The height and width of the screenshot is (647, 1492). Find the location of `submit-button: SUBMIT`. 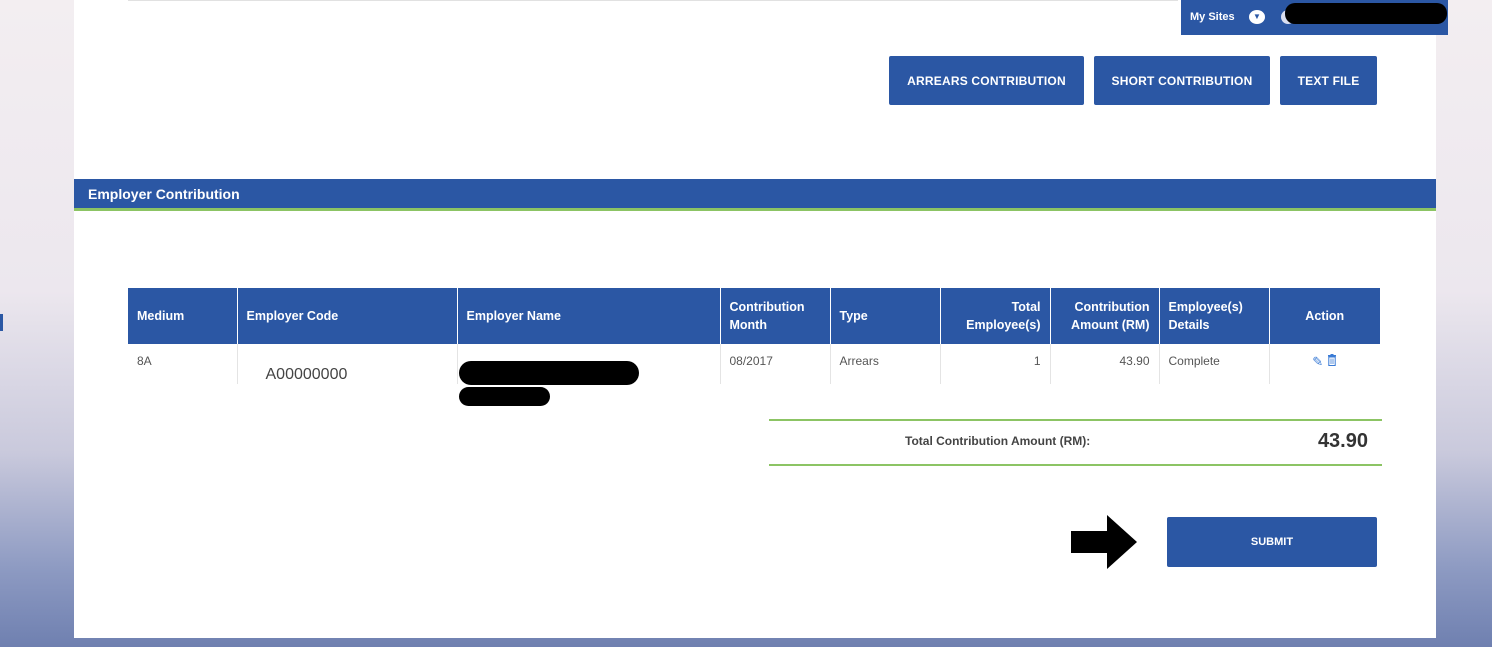

submit-button: SUBMIT is located at coordinates (1272, 542).